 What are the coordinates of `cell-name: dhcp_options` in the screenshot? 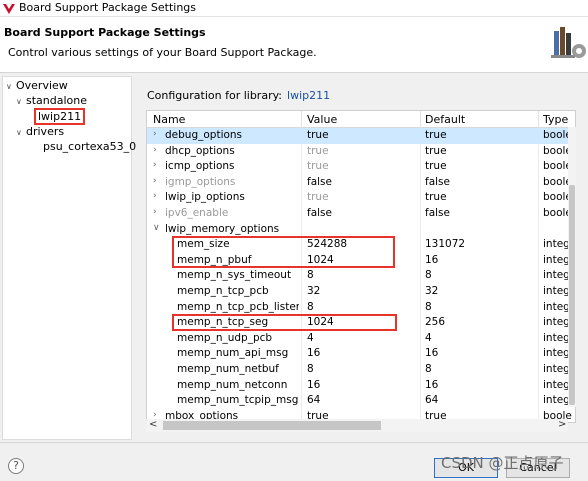 It's located at (200, 150).